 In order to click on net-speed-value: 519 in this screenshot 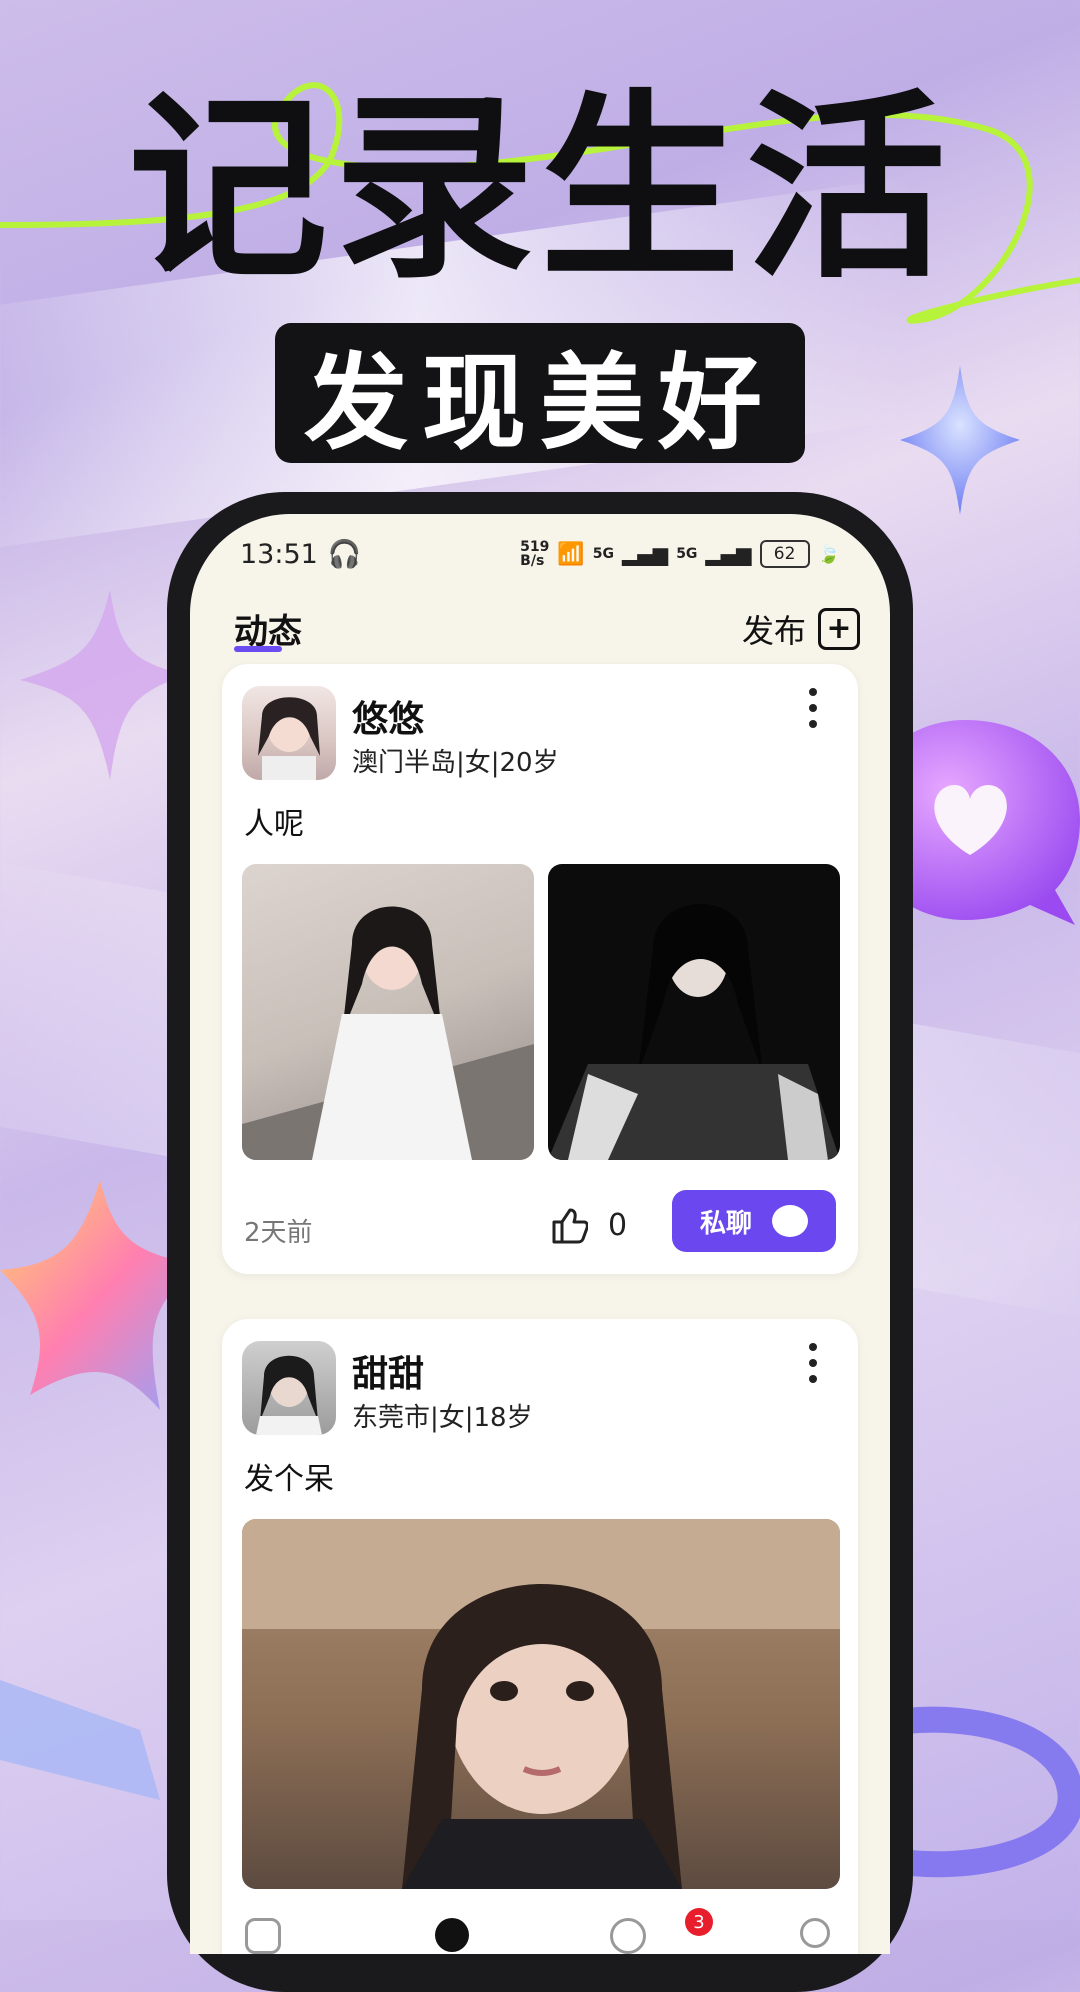, I will do `click(535, 547)`.